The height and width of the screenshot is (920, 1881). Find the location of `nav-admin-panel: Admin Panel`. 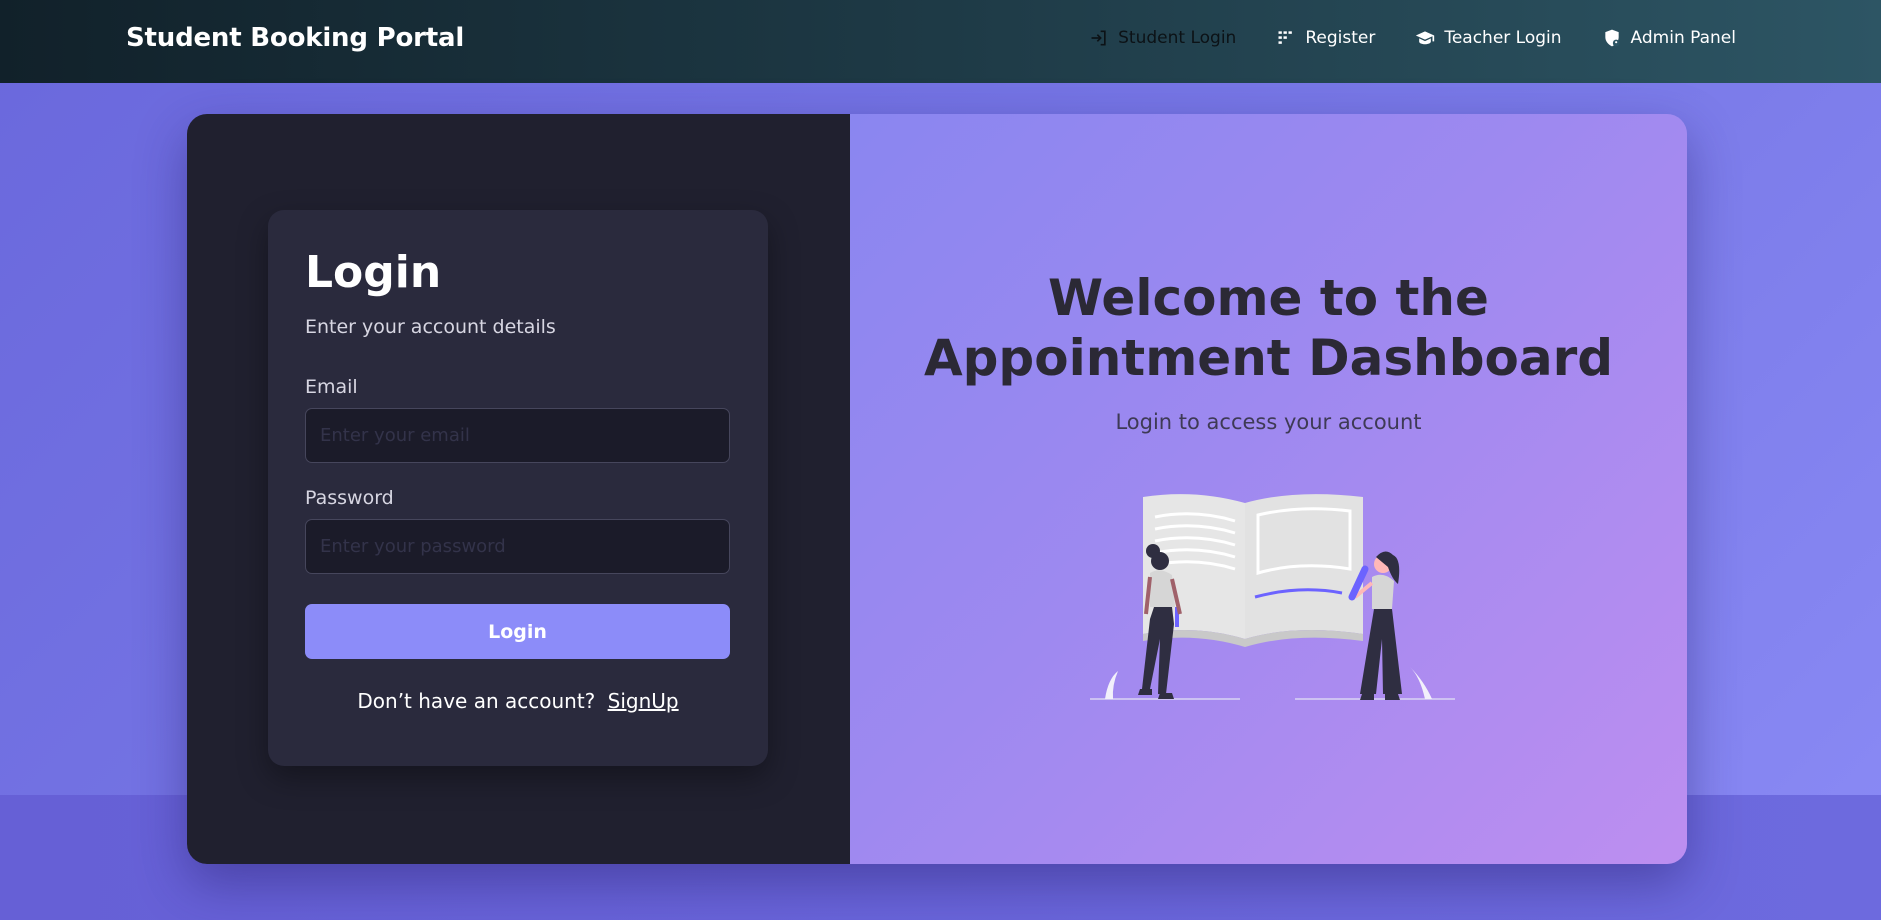

nav-admin-panel: Admin Panel is located at coordinates (1669, 38).